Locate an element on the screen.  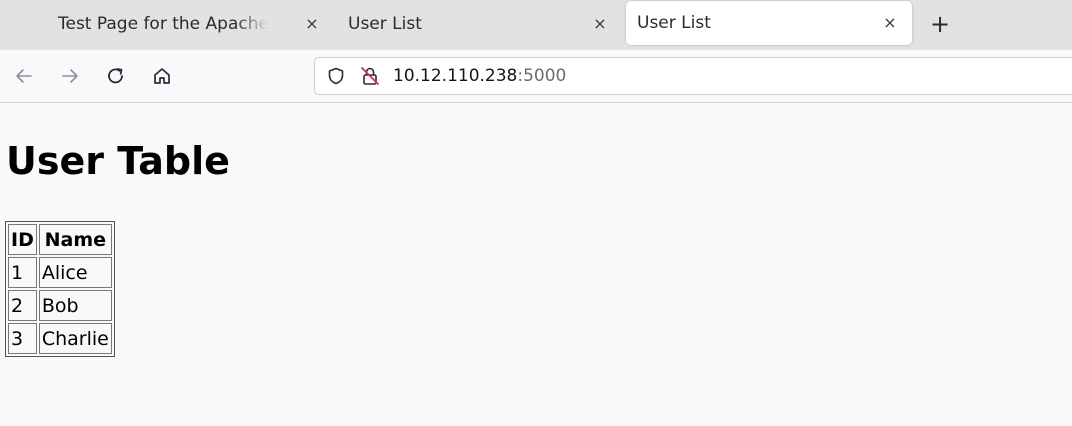
cell-id: 1 is located at coordinates (22, 272).